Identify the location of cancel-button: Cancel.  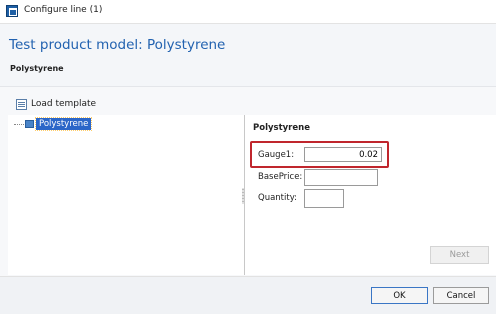
(461, 295).